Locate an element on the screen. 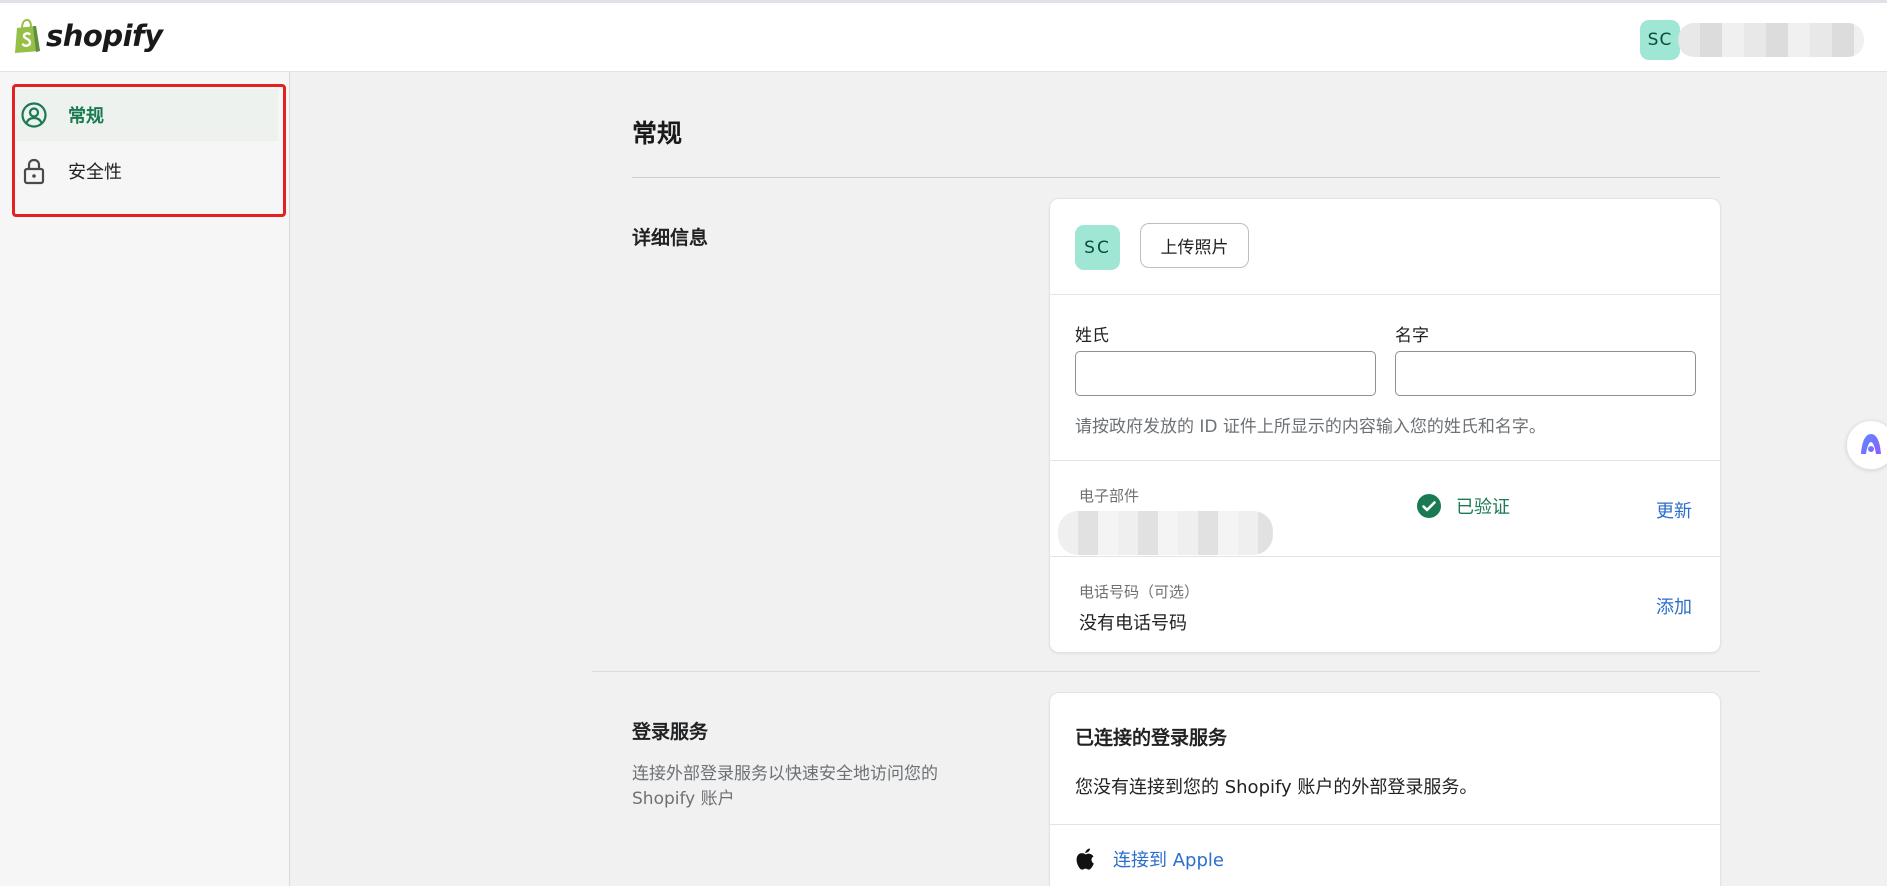 The image size is (1887, 886). email-row: 电子部件 已验证 更新 is located at coordinates (1385, 508).